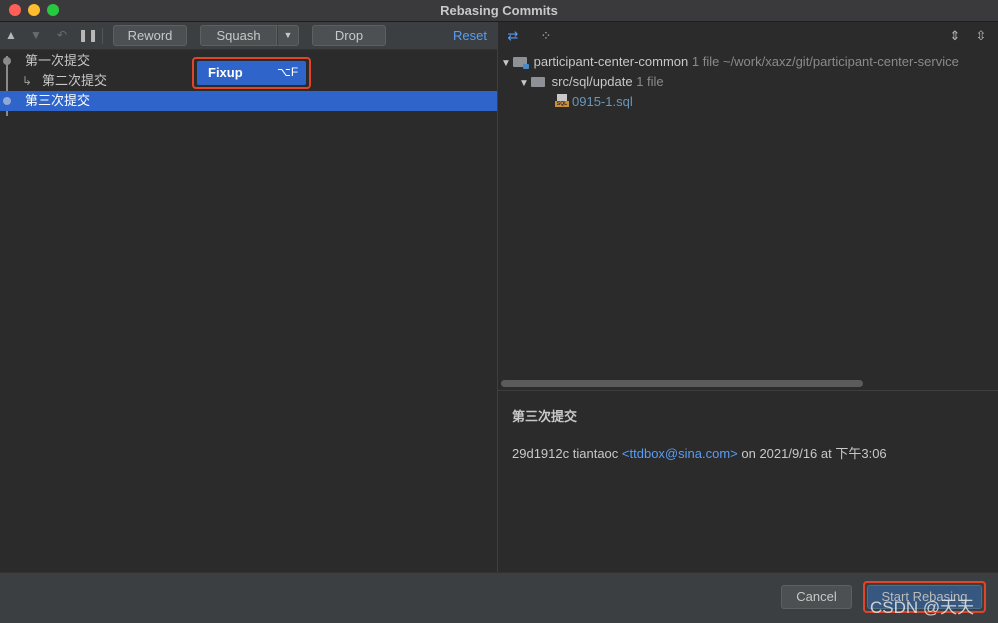  I want to click on title-bar: Rebasing Commits, so click(499, 11).